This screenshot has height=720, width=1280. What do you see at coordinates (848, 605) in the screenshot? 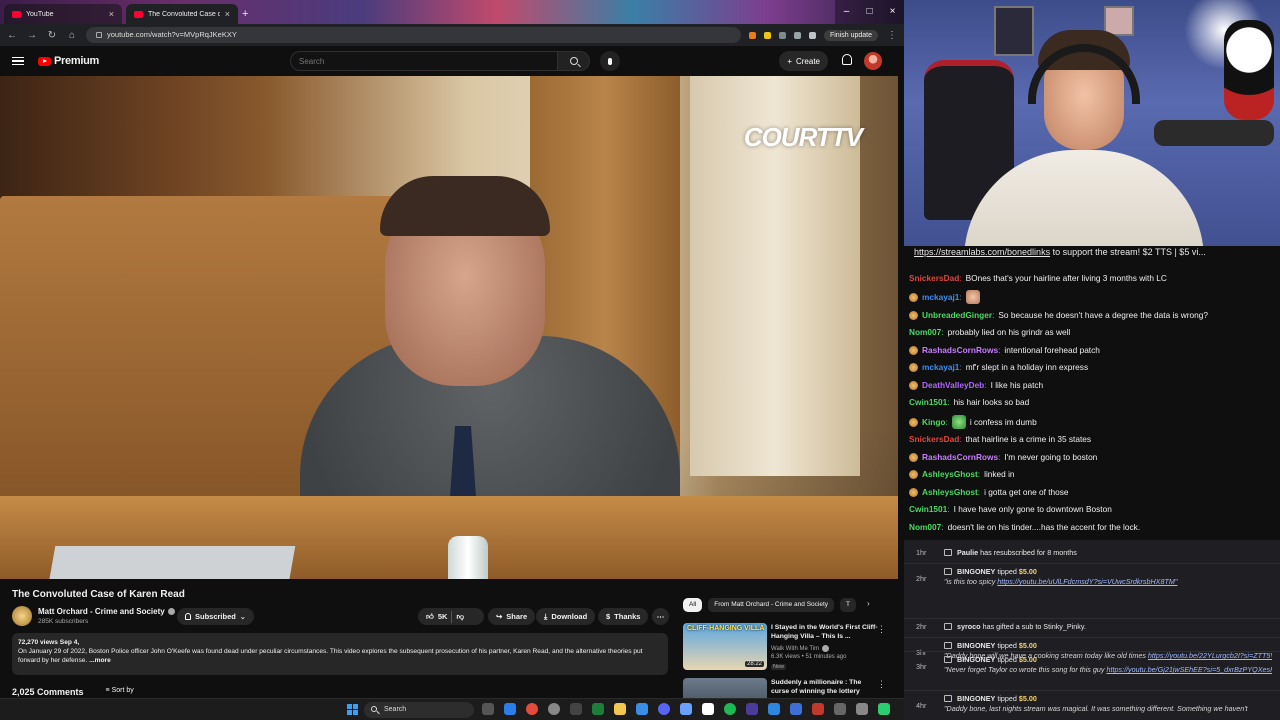
I see `chip-next: T` at bounding box center [848, 605].